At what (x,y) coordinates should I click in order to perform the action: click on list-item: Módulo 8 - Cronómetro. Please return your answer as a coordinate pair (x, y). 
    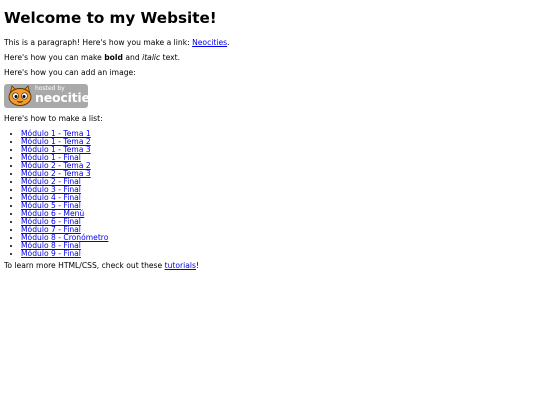
    Looking at the image, I should click on (280, 237).